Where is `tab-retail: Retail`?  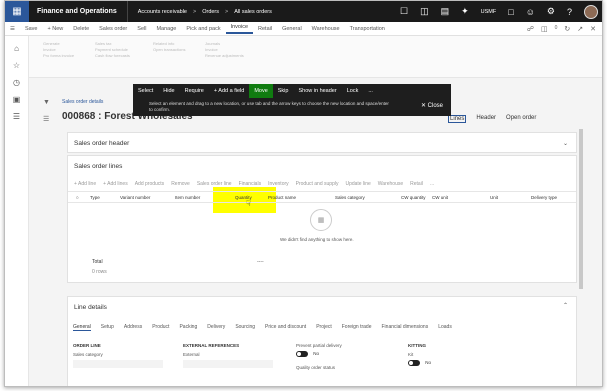 tab-retail: Retail is located at coordinates (265, 29).